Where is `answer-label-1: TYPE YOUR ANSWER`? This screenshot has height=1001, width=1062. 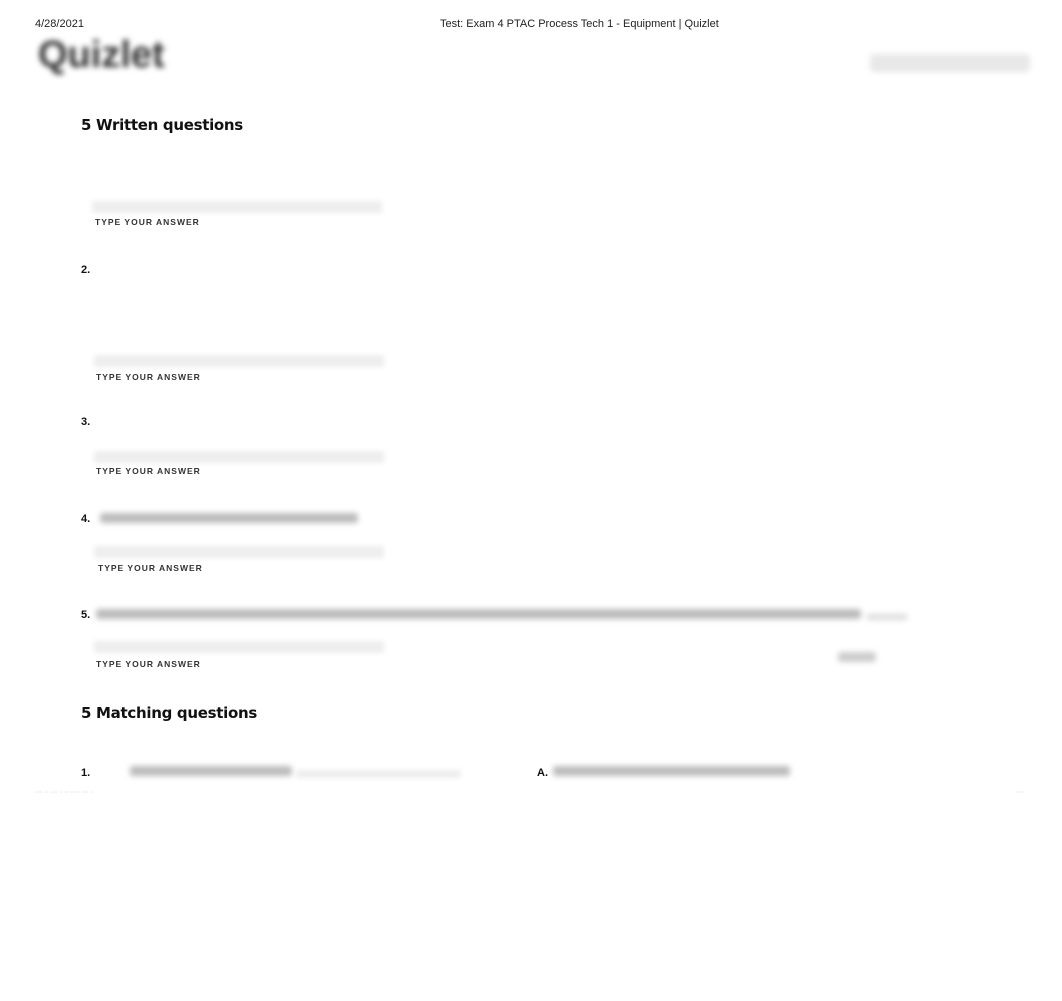 answer-label-1: TYPE YOUR ANSWER is located at coordinates (147, 222).